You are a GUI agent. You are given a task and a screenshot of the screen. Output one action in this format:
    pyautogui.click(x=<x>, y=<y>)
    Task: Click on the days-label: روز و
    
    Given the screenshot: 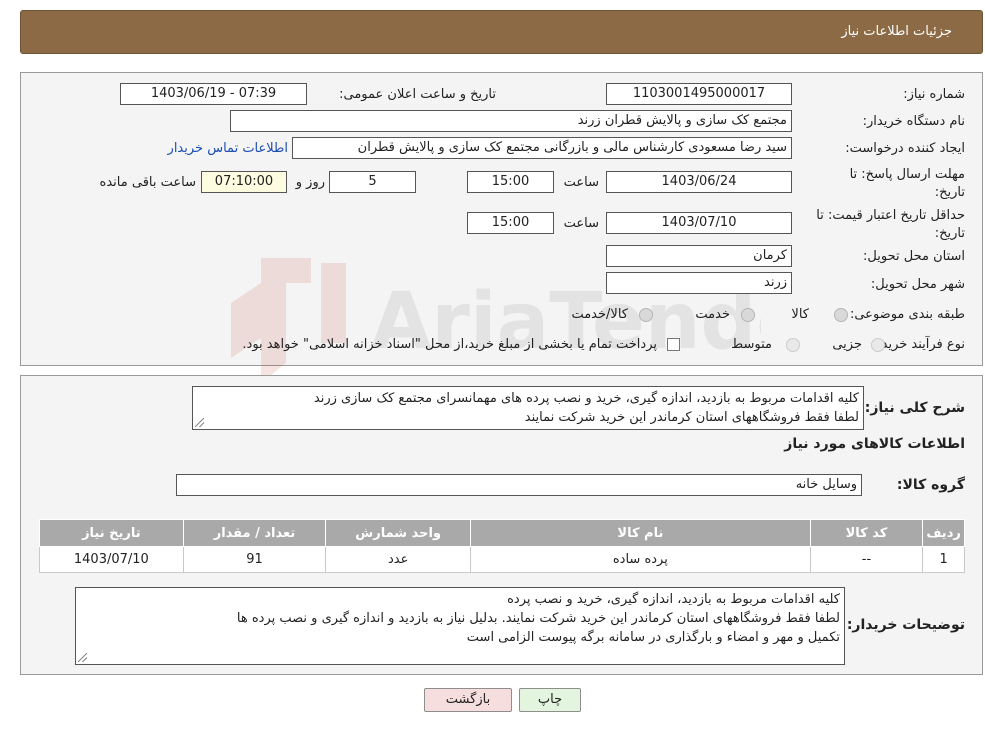 What is the action you would take?
    pyautogui.click(x=310, y=182)
    